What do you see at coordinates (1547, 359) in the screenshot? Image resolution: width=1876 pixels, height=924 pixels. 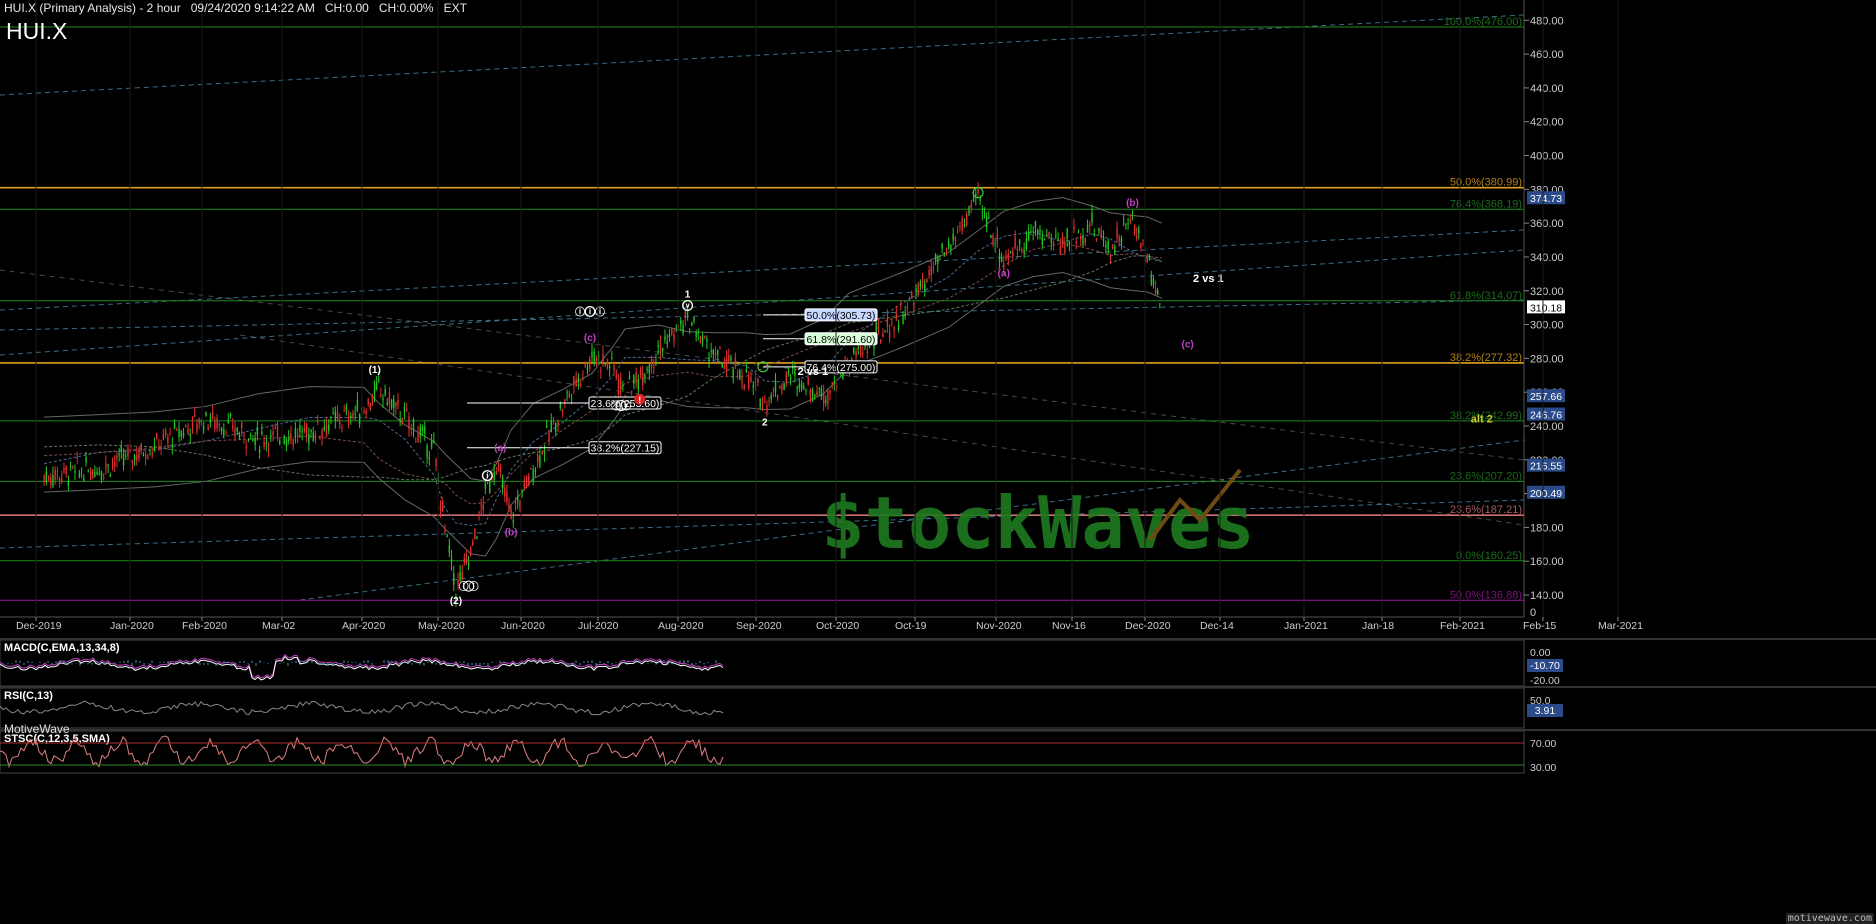 I see `y-tick-label: 280.00` at bounding box center [1547, 359].